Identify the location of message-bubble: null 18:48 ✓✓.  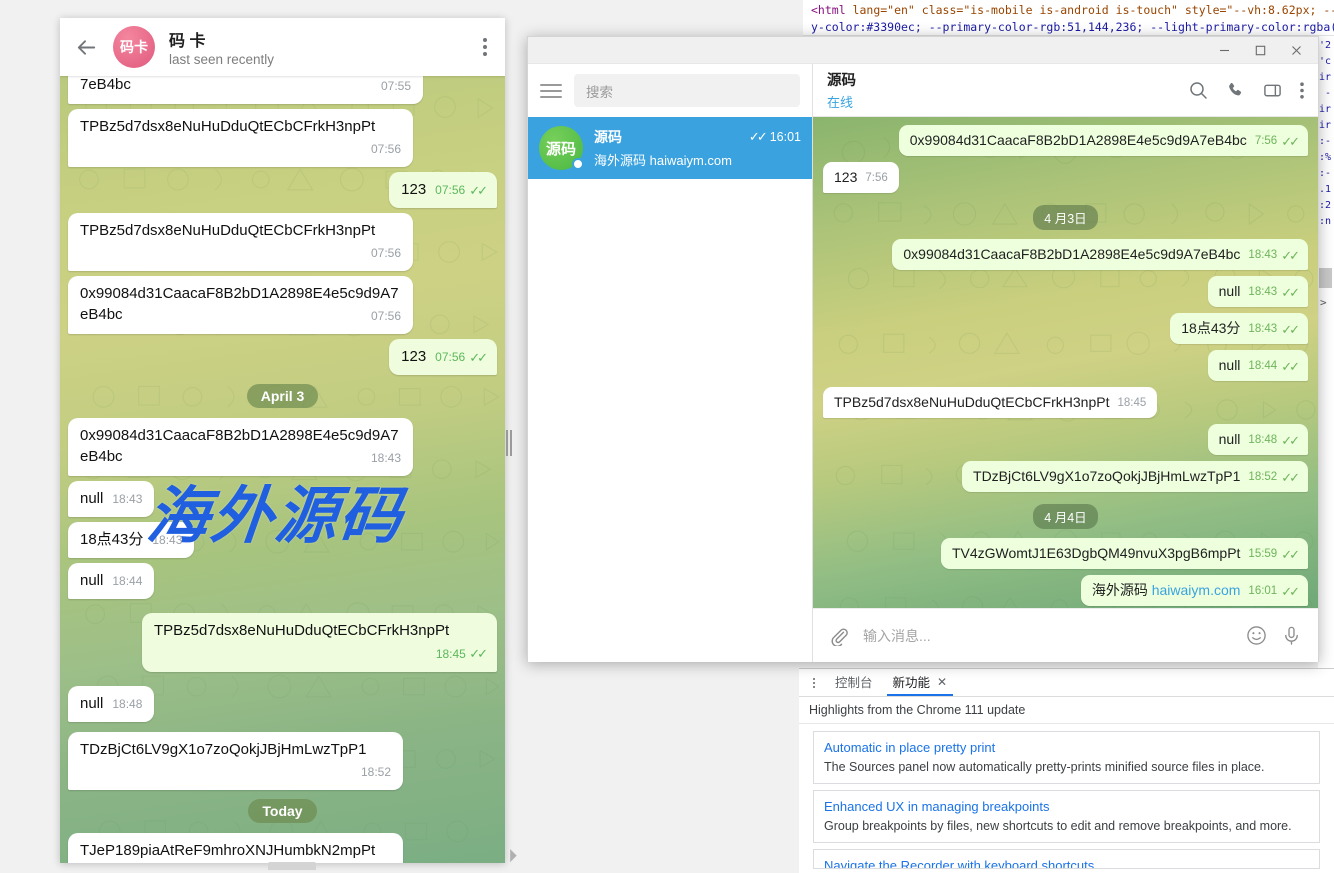
(1257, 439).